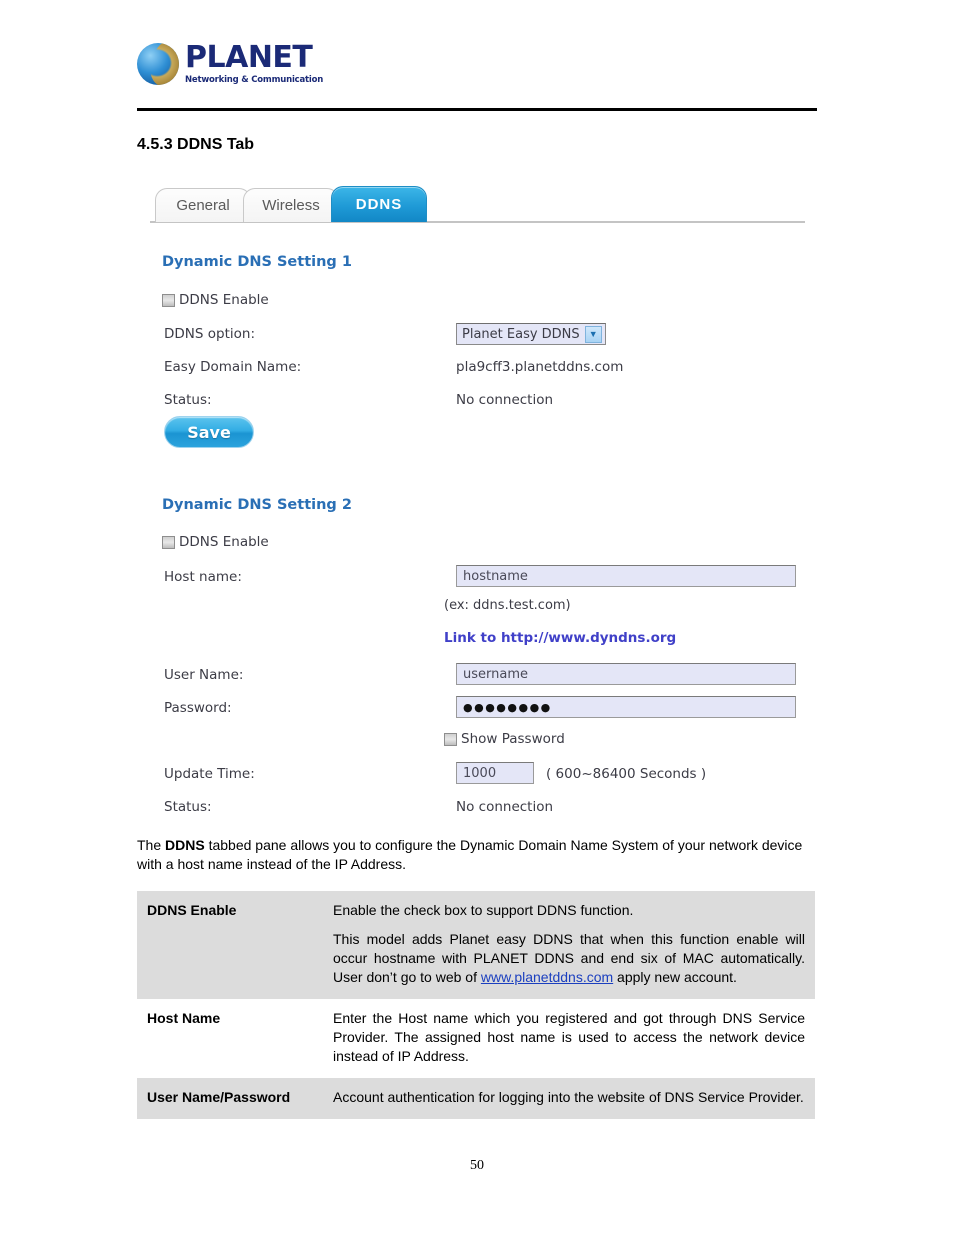 The height and width of the screenshot is (1235, 954). Describe the element at coordinates (257, 262) in the screenshot. I see `setting1-title: Dynamic DNS Setting 1` at that location.